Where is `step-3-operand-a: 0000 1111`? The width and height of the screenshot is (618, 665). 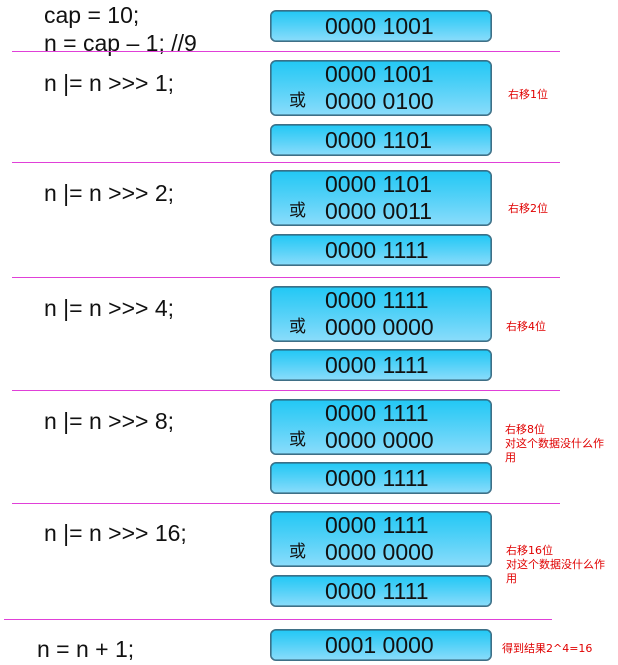
step-3-operand-a: 0000 1111 is located at coordinates (377, 300).